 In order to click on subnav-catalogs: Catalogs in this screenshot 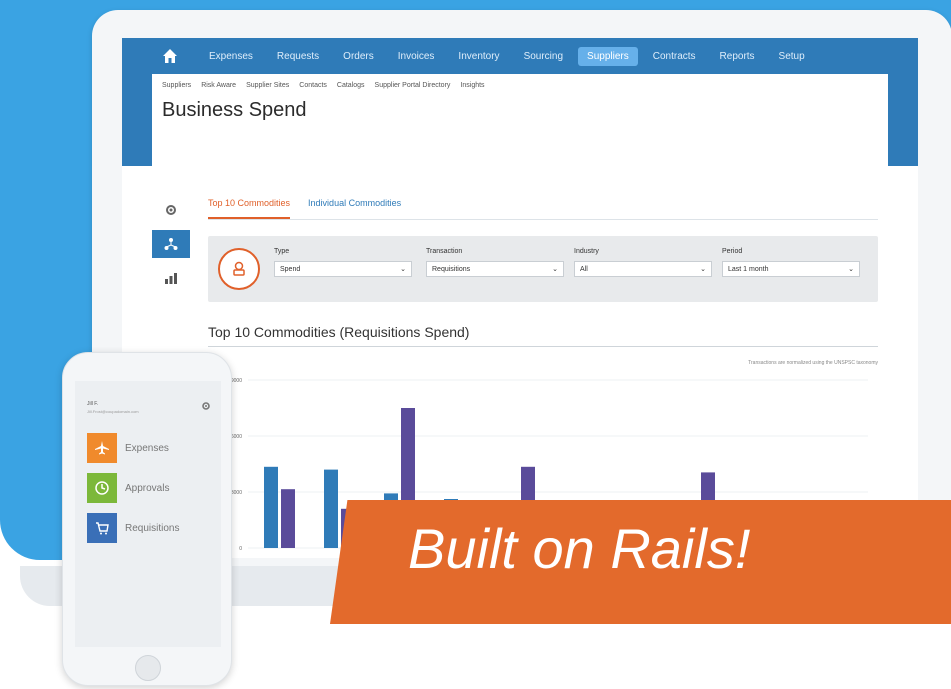, I will do `click(351, 85)`.